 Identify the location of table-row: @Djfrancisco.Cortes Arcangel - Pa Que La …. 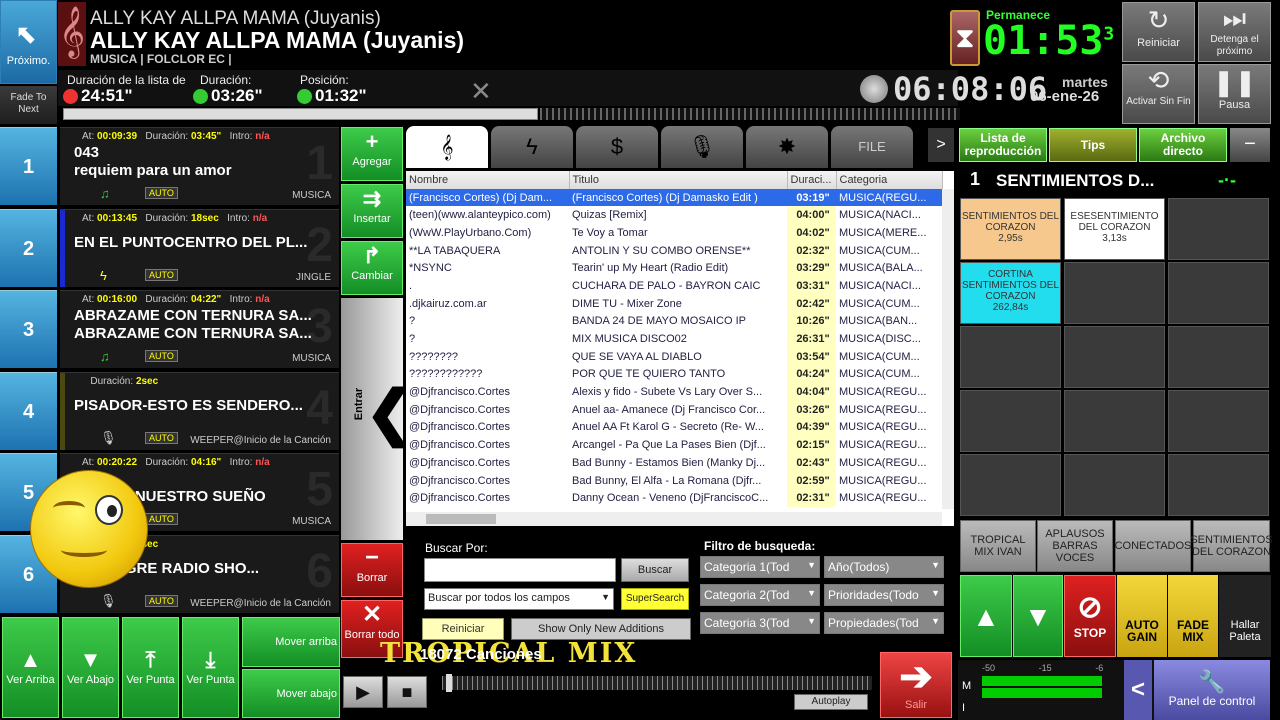
(674, 445).